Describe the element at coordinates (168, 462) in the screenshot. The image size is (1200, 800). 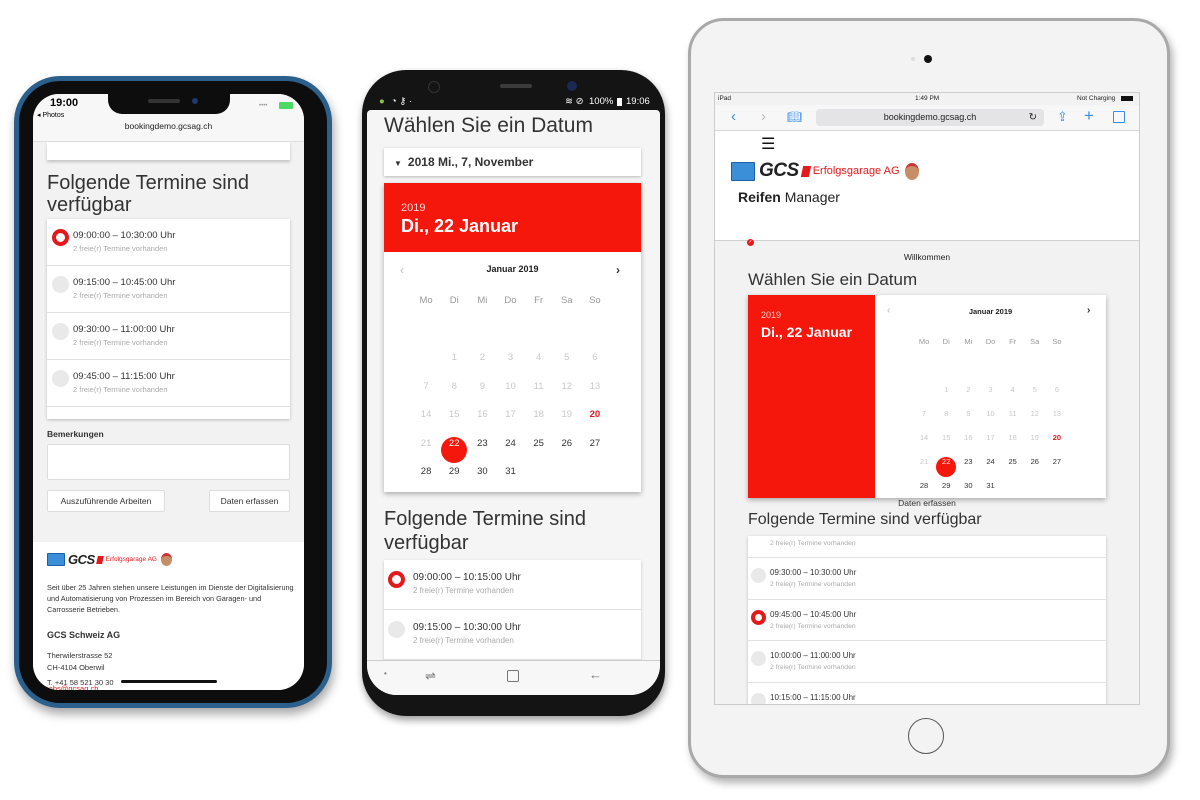
I see `remarks-input` at that location.